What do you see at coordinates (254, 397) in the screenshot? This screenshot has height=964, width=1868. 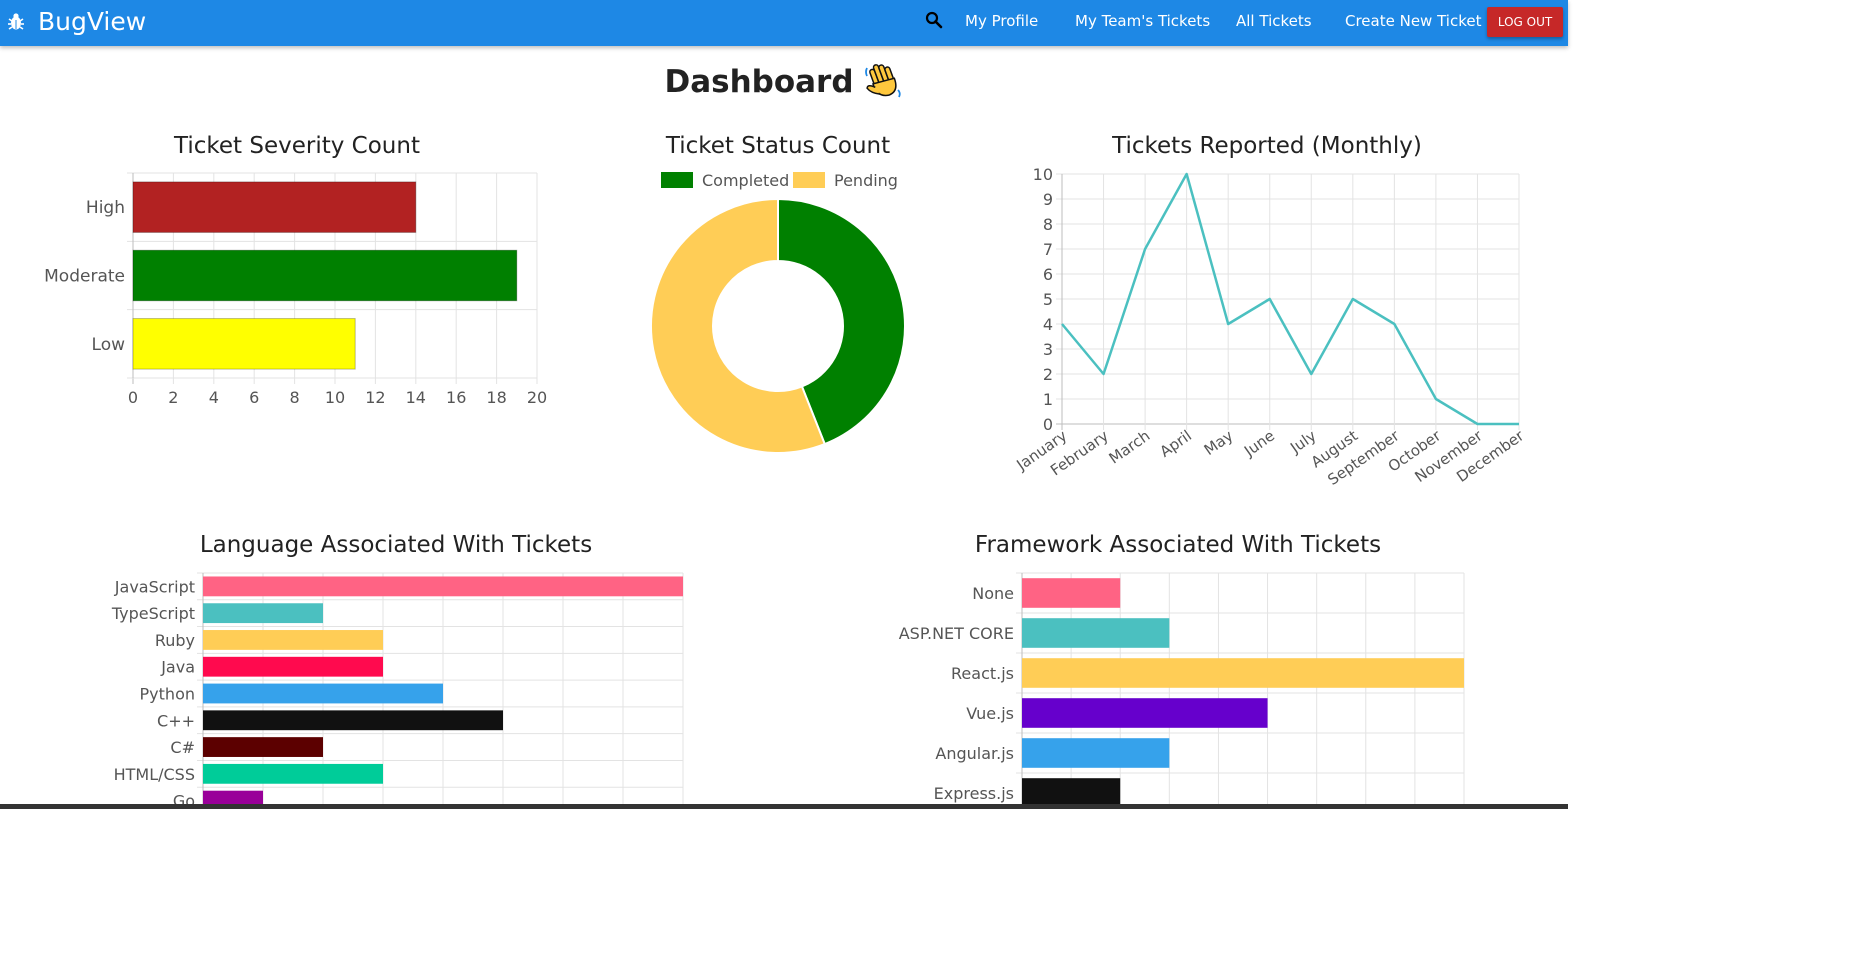 I see `x-tick-label: 6` at bounding box center [254, 397].